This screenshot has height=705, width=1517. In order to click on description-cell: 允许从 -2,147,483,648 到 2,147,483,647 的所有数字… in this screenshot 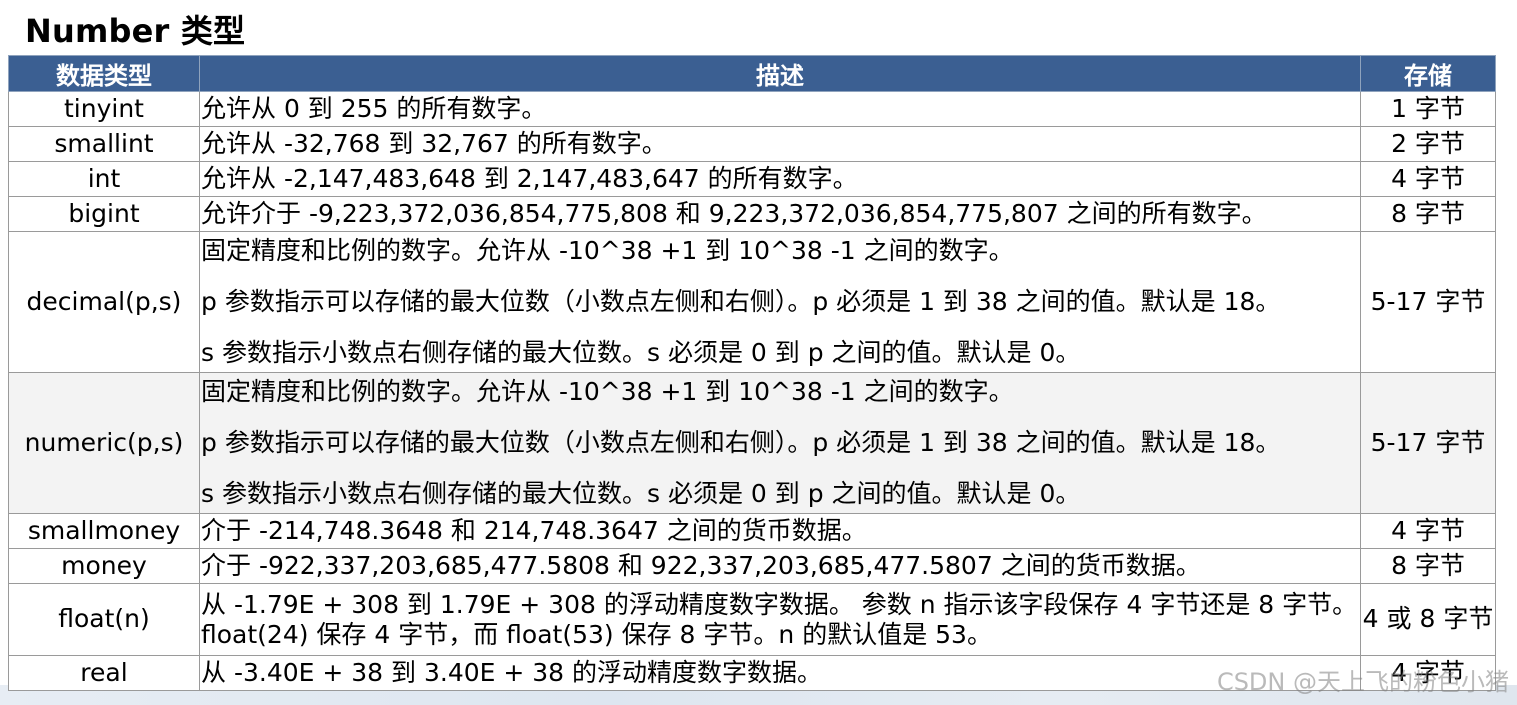, I will do `click(780, 179)`.